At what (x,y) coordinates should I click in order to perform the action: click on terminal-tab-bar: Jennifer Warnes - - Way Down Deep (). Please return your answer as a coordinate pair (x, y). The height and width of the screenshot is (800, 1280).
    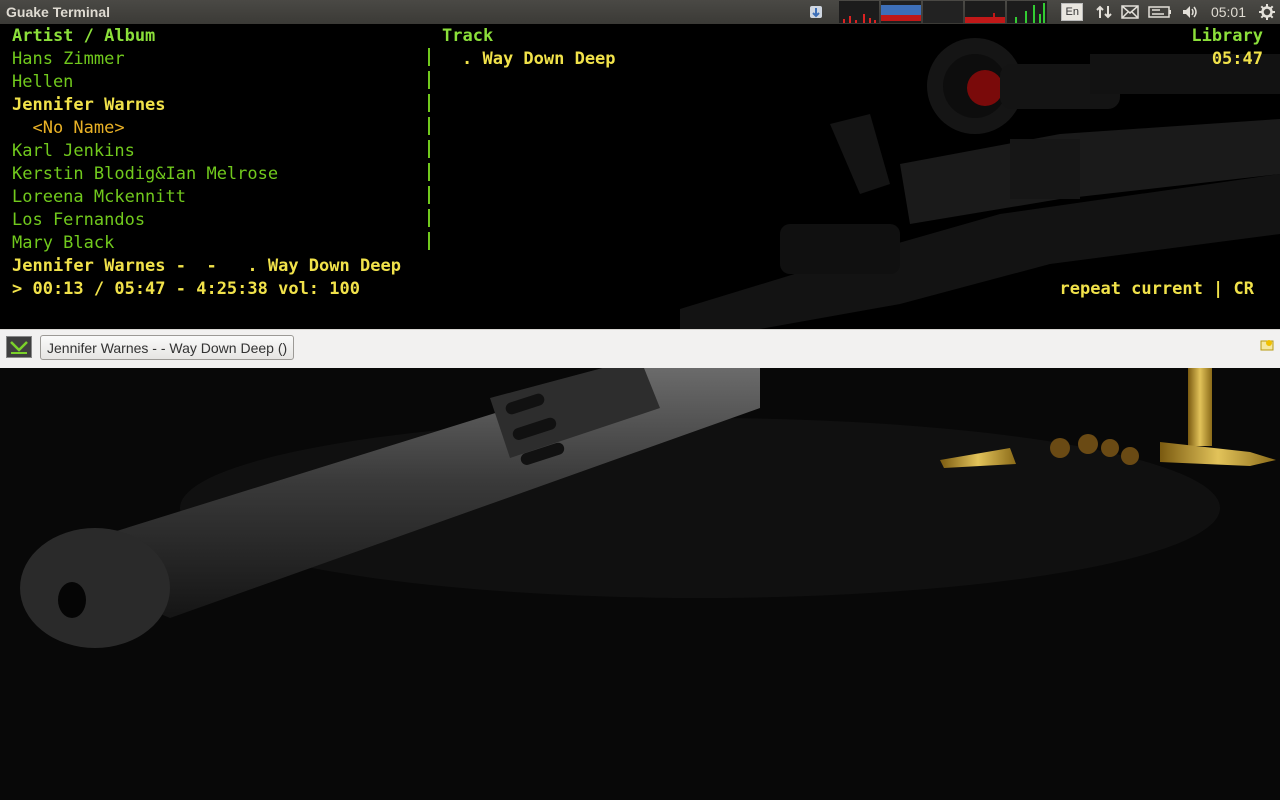
    Looking at the image, I should click on (640, 348).